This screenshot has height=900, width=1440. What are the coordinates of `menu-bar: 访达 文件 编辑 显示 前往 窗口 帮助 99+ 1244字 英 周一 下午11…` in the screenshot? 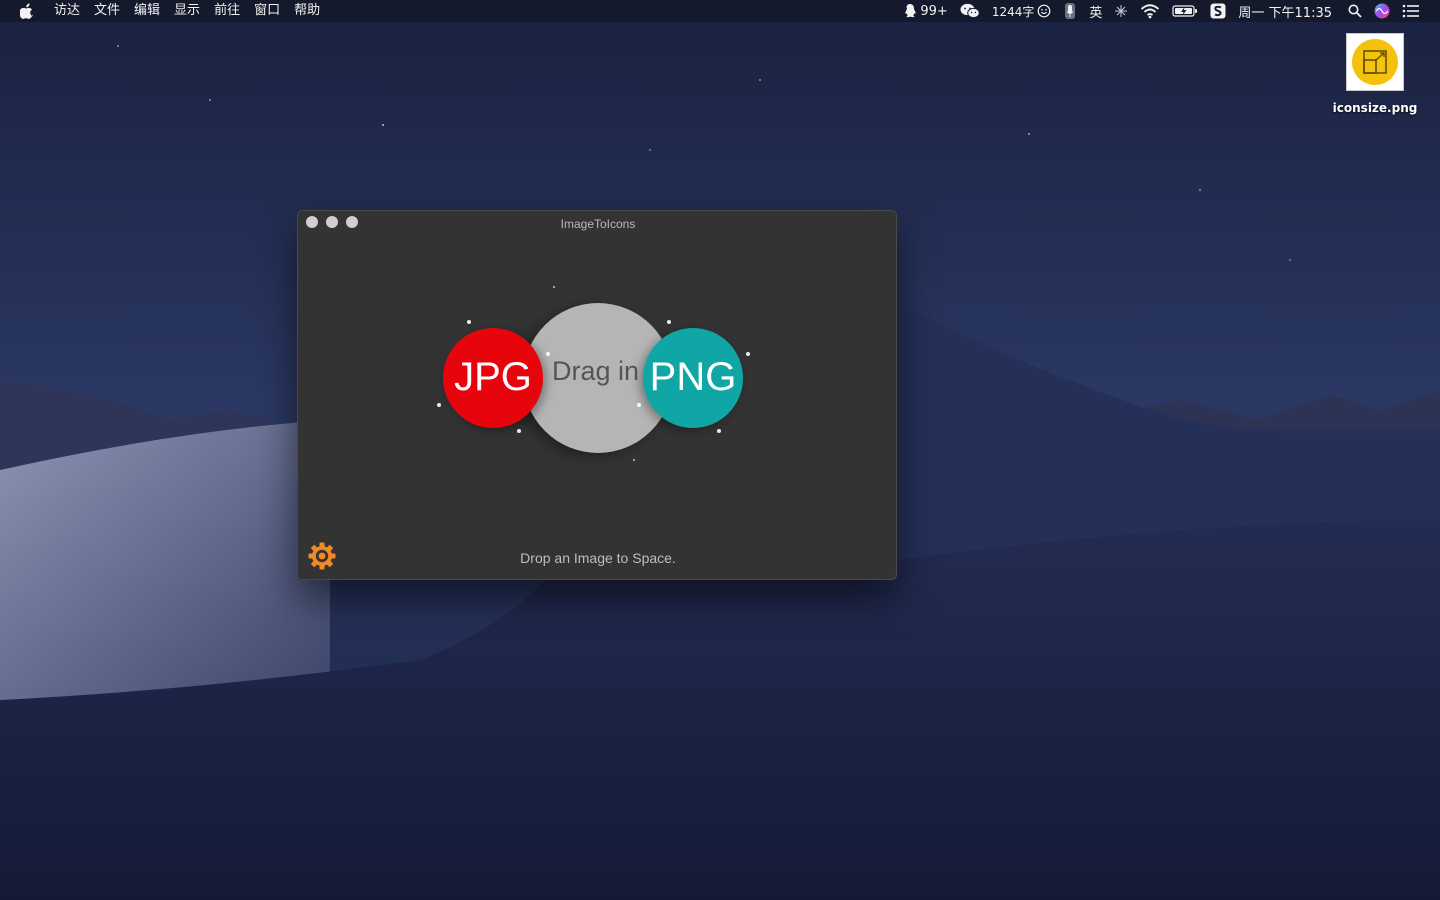 It's located at (720, 11).